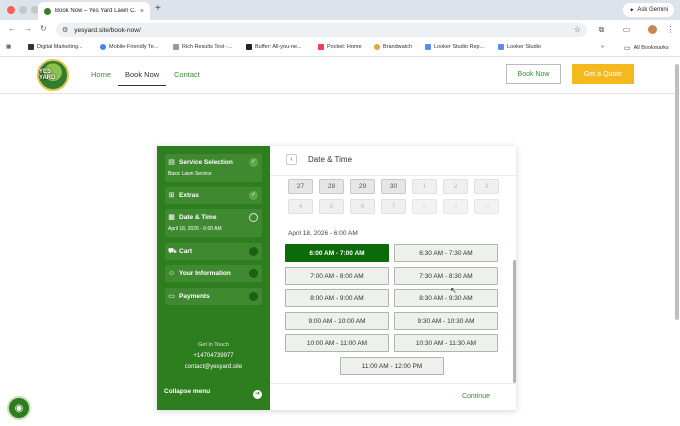 The image size is (680, 426). What do you see at coordinates (43, 28) in the screenshot?
I see `reload-icon: ↻` at bounding box center [43, 28].